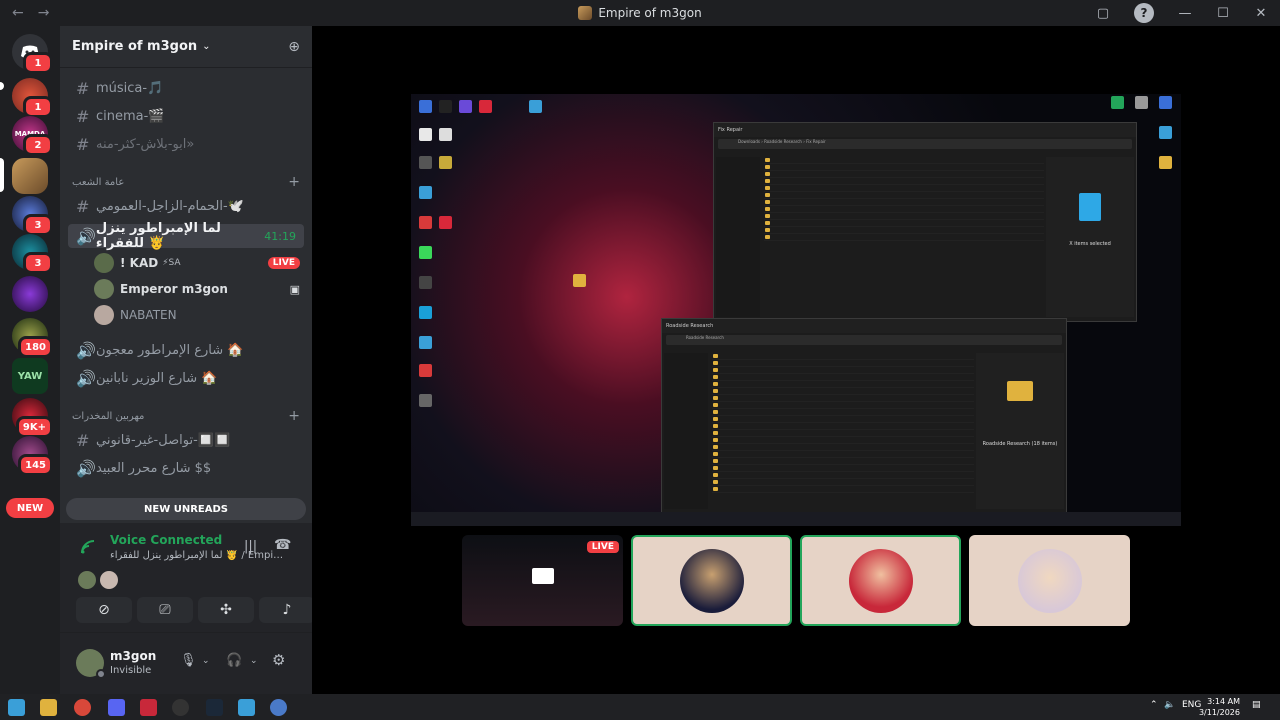  Describe the element at coordinates (796, 519) in the screenshot. I see `inner-taskbar` at that location.